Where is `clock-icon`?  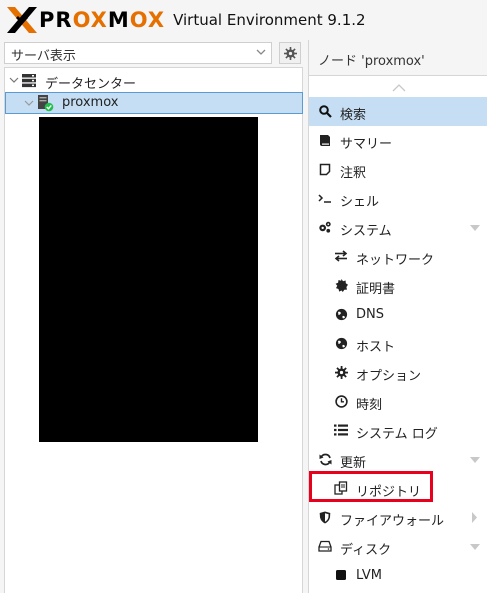
clock-icon is located at coordinates (341, 401).